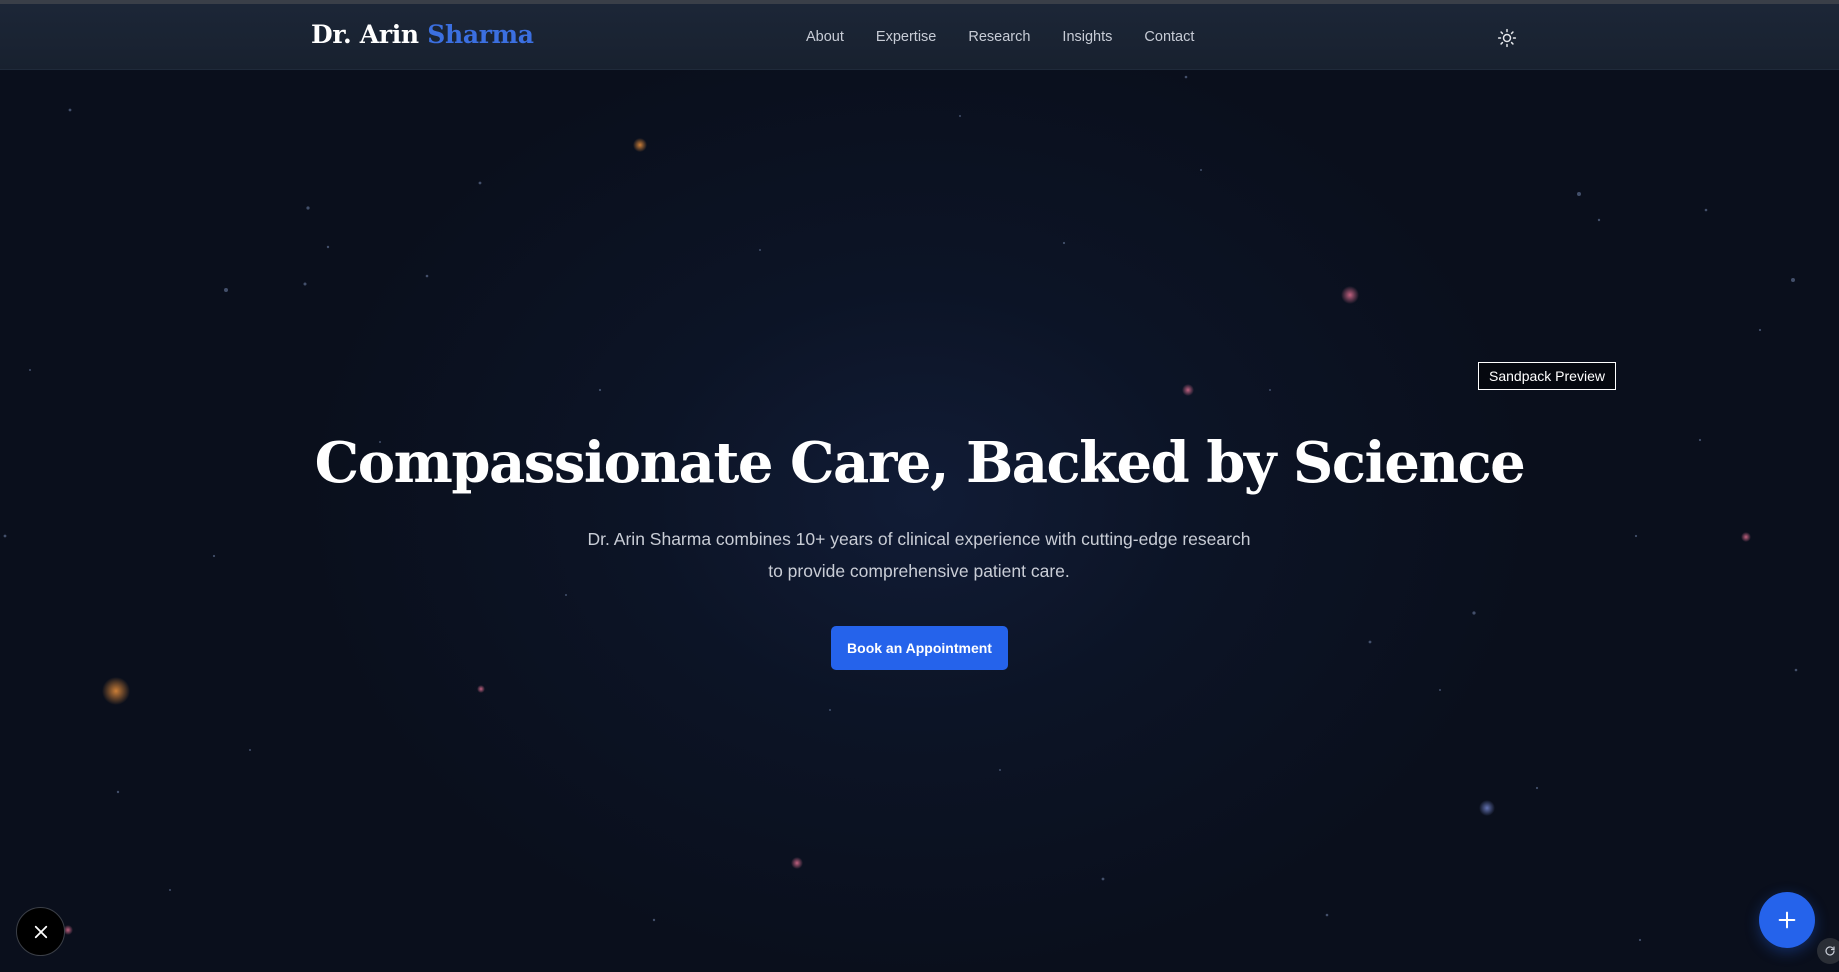  I want to click on close-button, so click(40, 931).